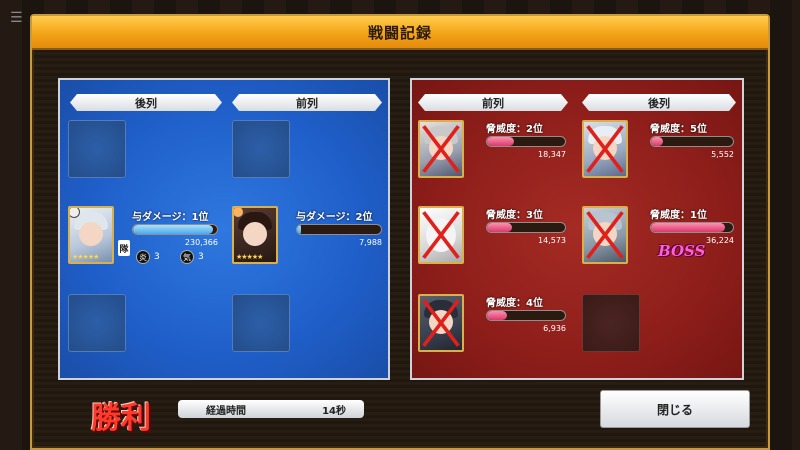  Describe the element at coordinates (187, 257) in the screenshot. I see `spirit-stat-icon: 気` at that location.